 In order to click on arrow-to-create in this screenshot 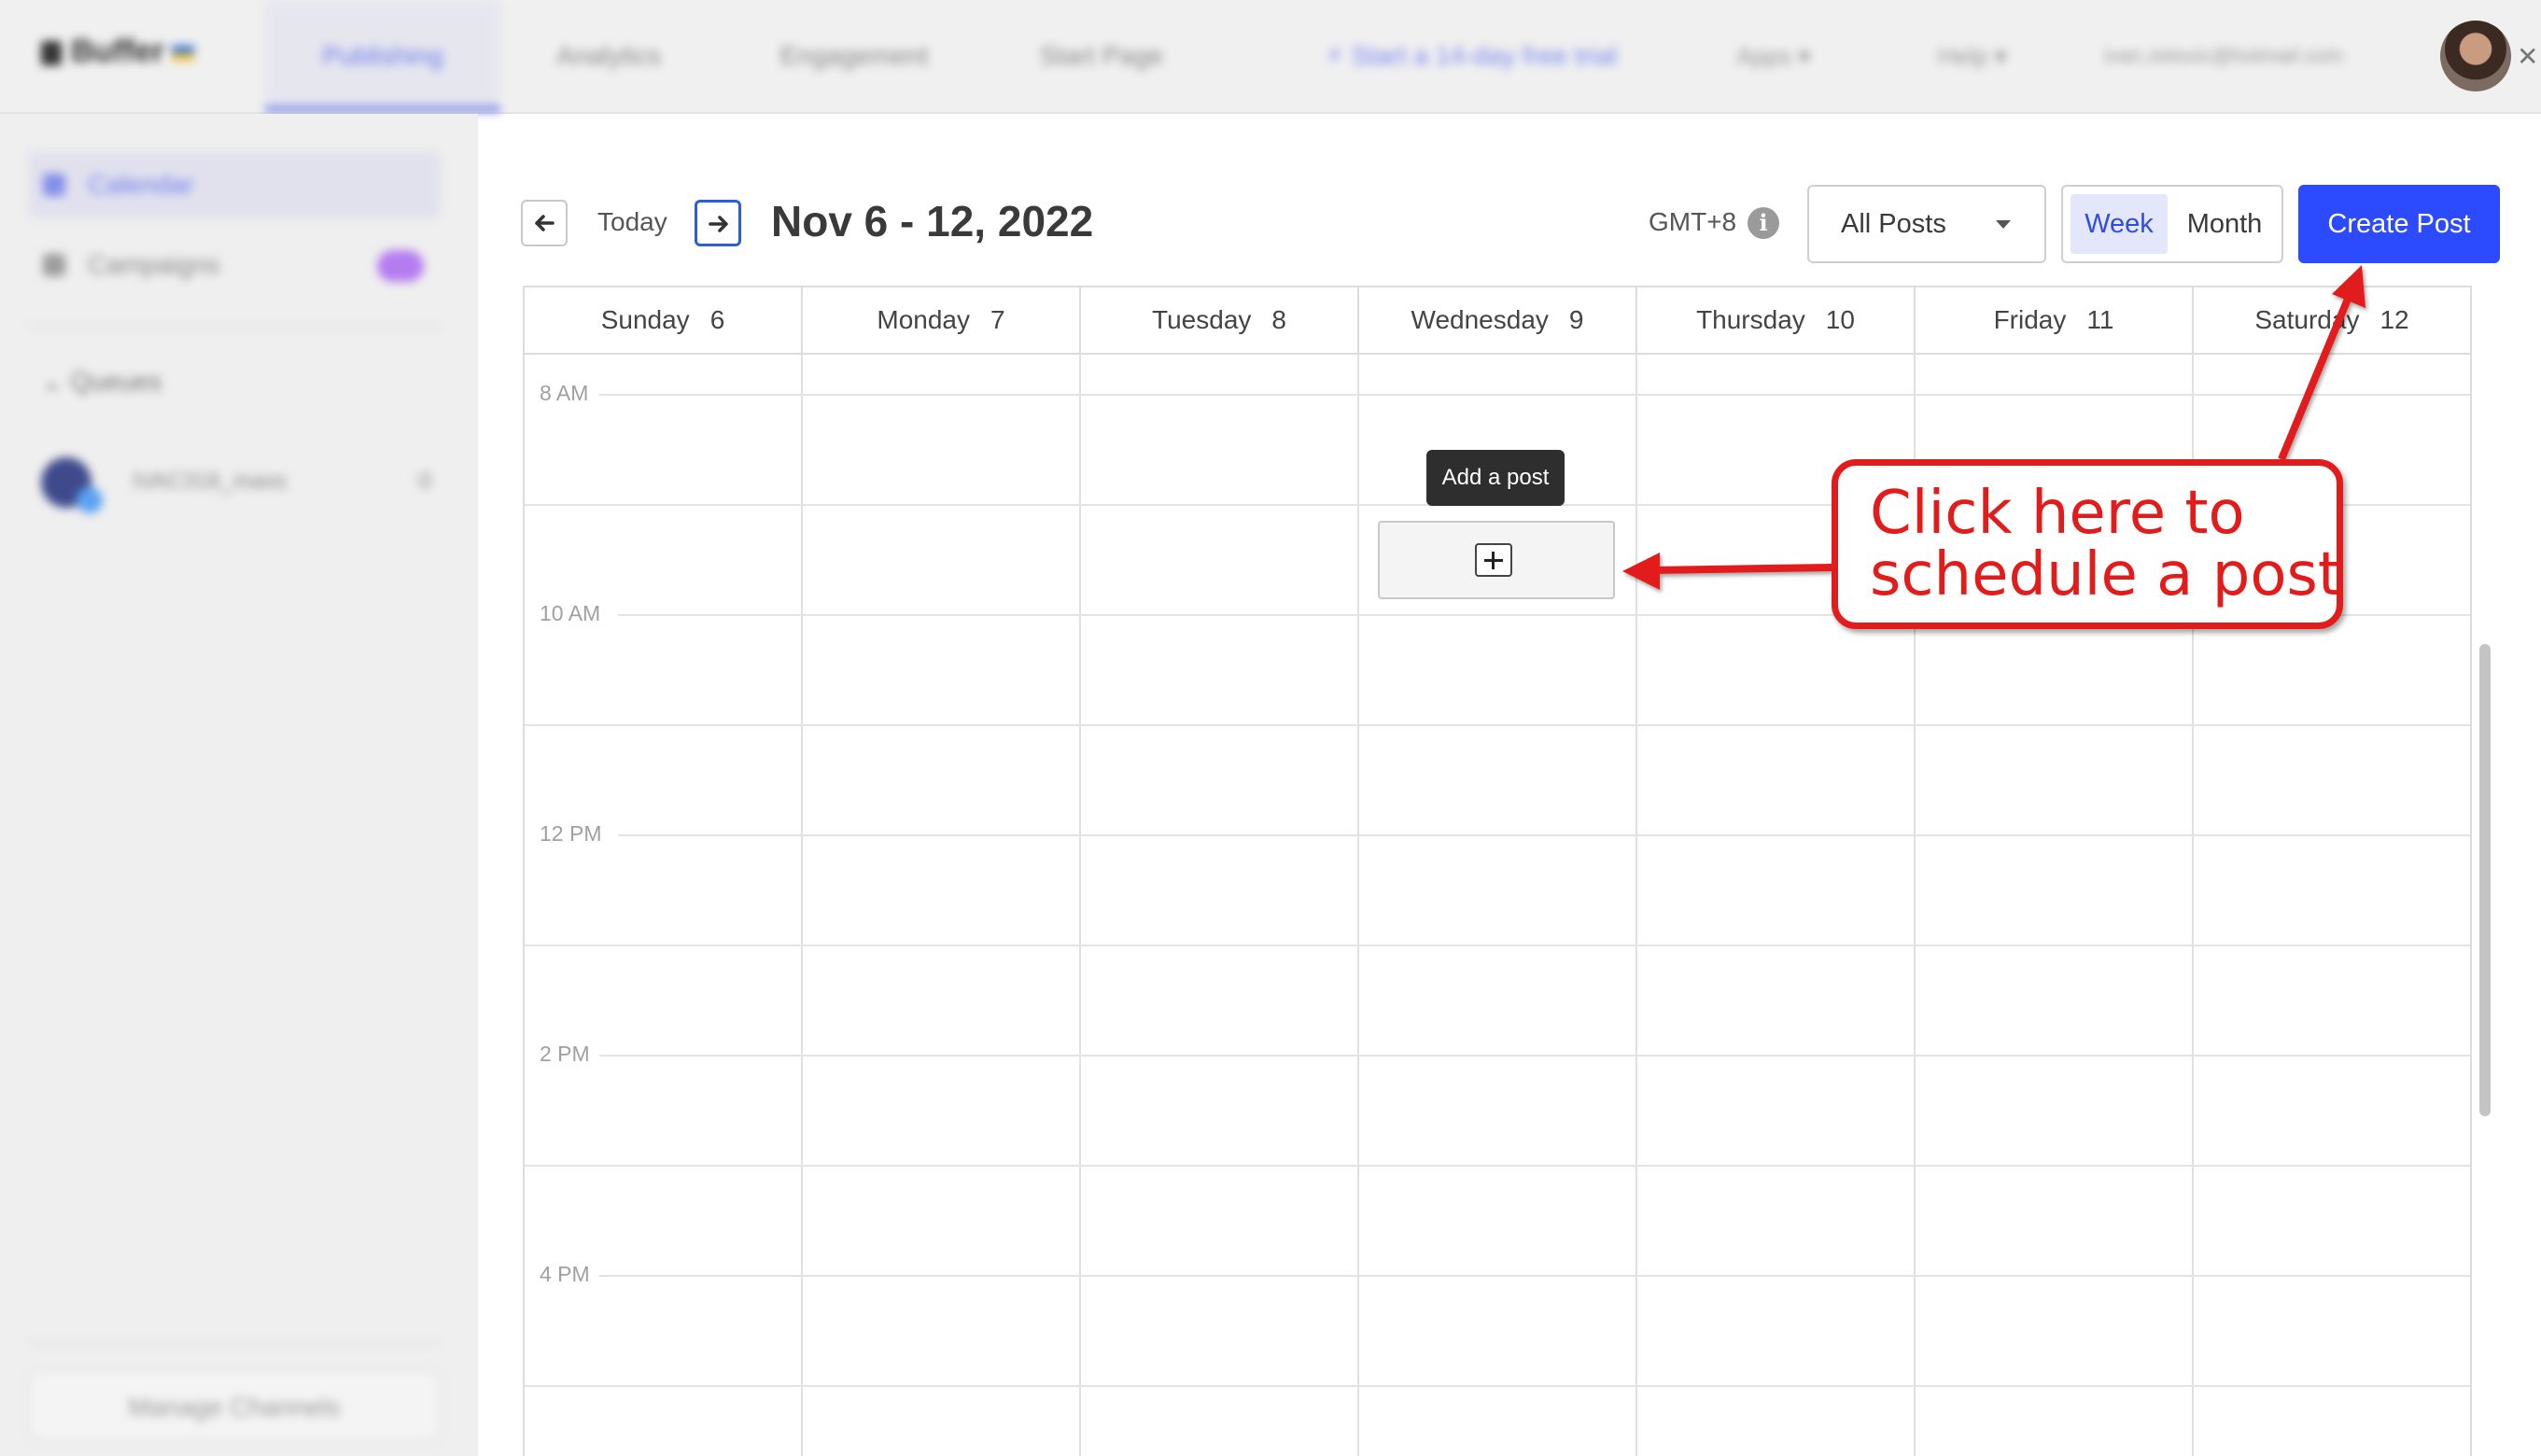, I will do `click(2315, 378)`.